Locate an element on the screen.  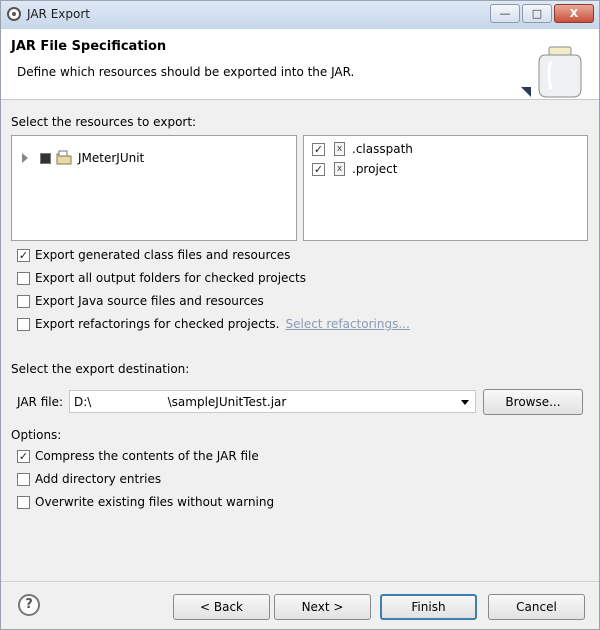
eclipse-icon is located at coordinates (14, 14).